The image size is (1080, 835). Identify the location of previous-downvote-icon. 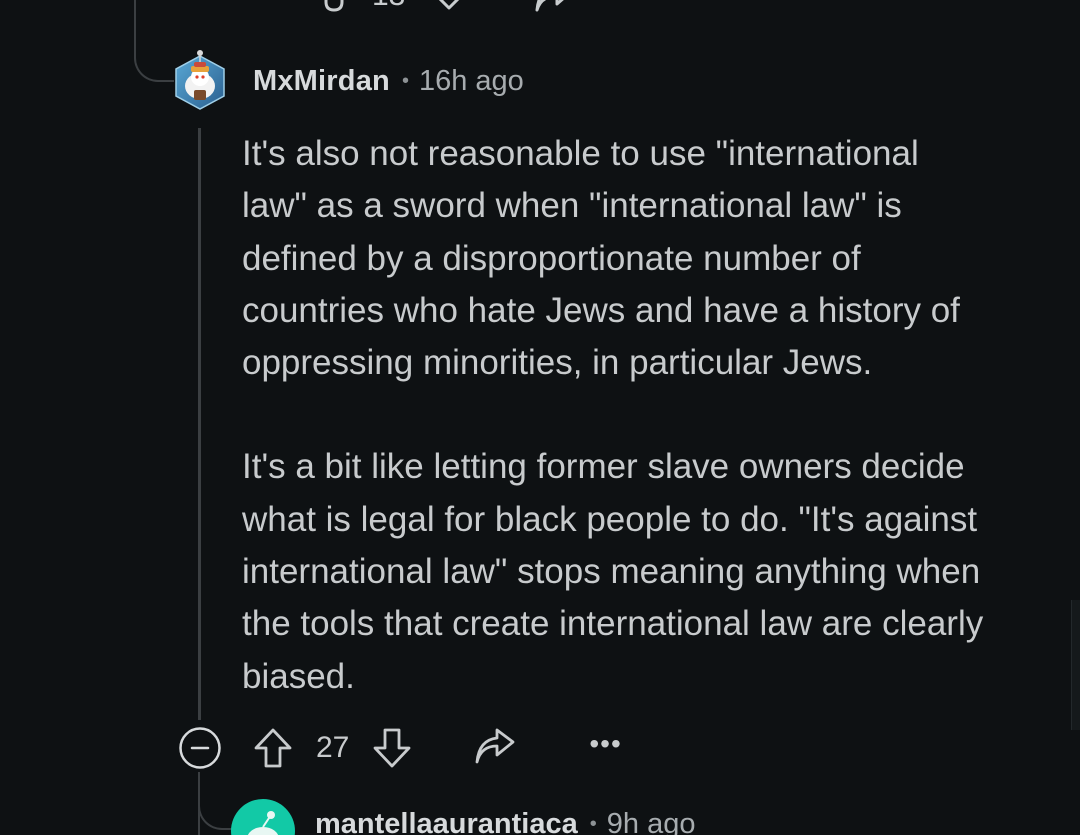
(449, 8).